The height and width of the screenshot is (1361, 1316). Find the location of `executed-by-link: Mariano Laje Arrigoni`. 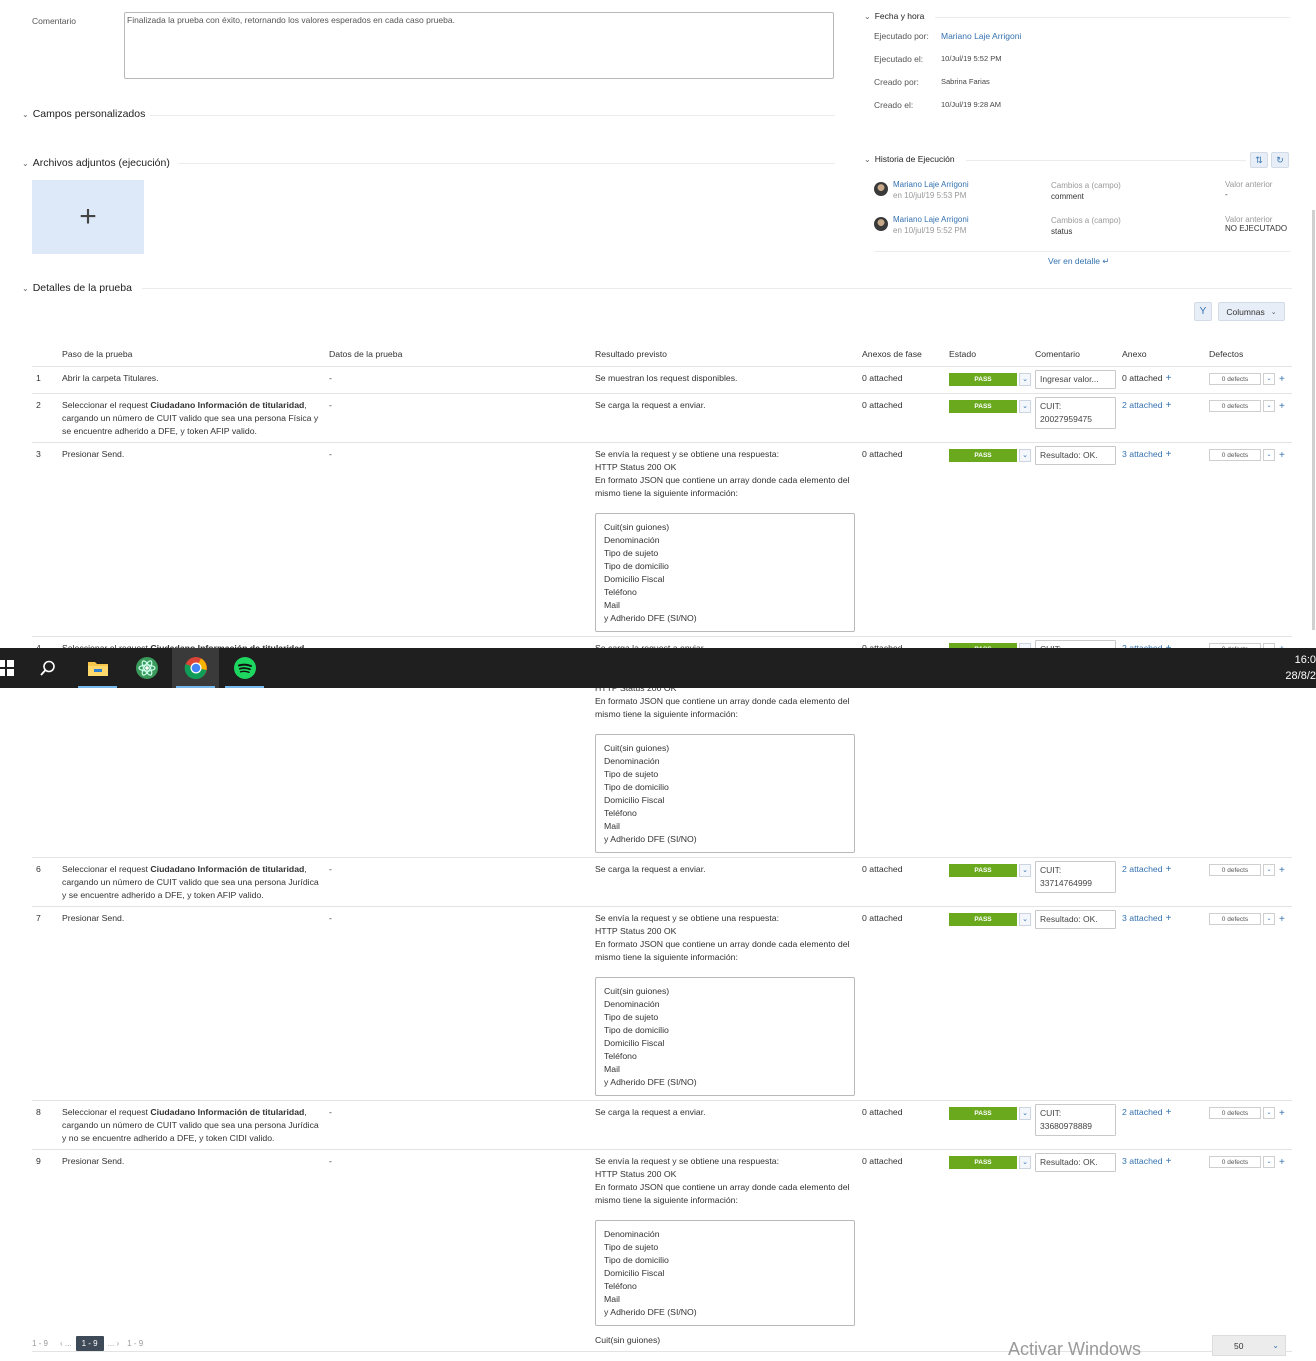

executed-by-link: Mariano Laje Arrigoni is located at coordinates (981, 42).